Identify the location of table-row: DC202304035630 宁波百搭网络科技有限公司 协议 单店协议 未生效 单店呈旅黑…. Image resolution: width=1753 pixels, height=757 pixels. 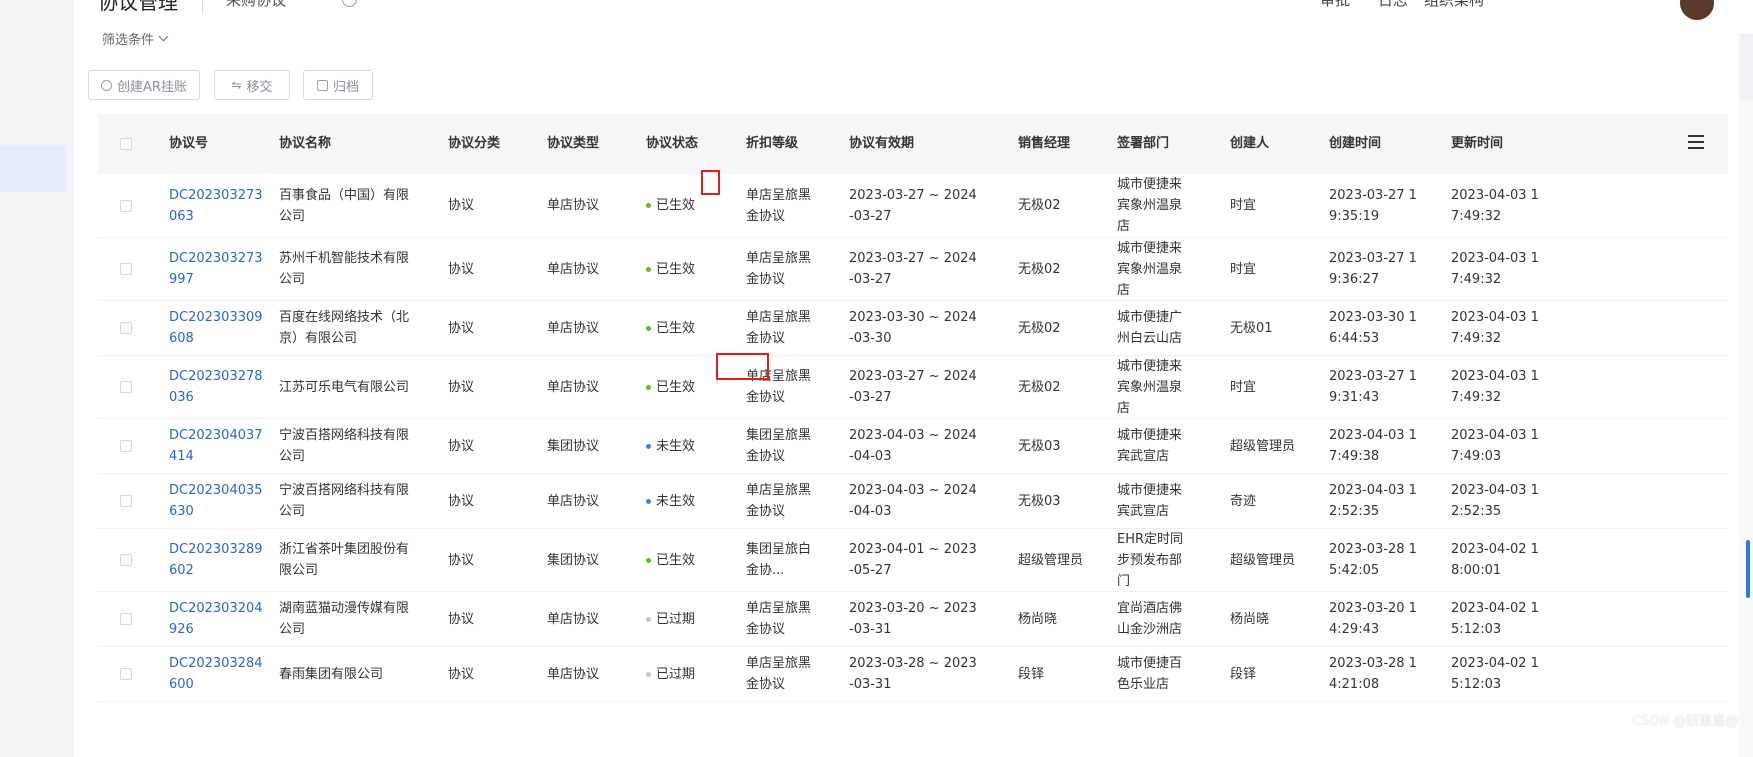
(913, 501).